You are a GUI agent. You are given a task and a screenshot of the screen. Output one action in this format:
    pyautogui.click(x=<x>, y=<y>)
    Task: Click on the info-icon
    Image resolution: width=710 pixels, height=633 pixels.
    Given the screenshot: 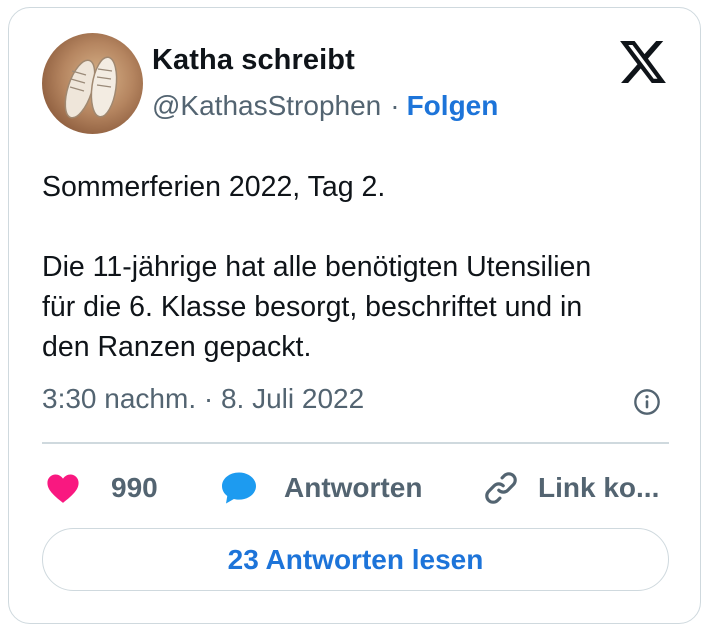 What is the action you would take?
    pyautogui.click(x=647, y=402)
    